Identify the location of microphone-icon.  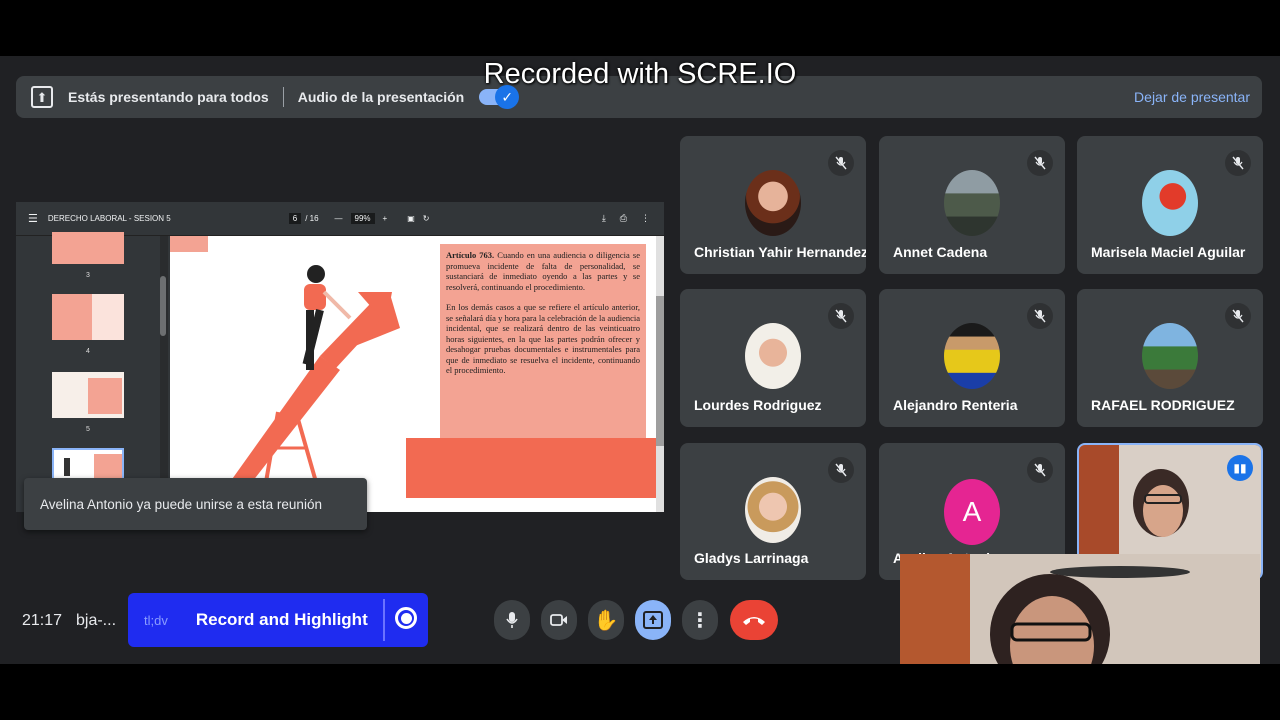
(512, 620).